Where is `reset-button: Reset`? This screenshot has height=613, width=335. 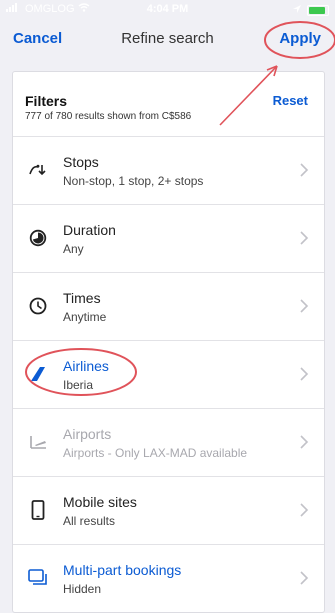 reset-button: Reset is located at coordinates (290, 100).